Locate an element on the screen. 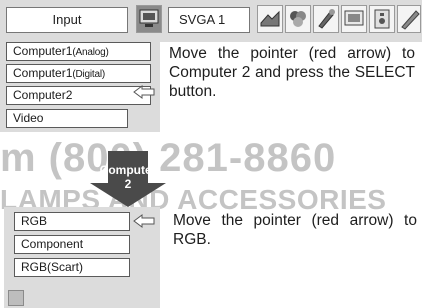 The image size is (422, 308). image-mode-icon is located at coordinates (270, 19).